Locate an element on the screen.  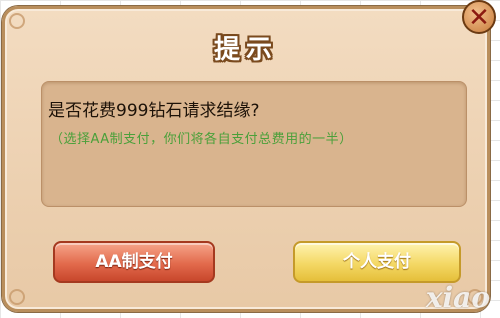
payment-hint: （选择AA制支付，你们将各自支付总费用的一半） is located at coordinates (201, 139).